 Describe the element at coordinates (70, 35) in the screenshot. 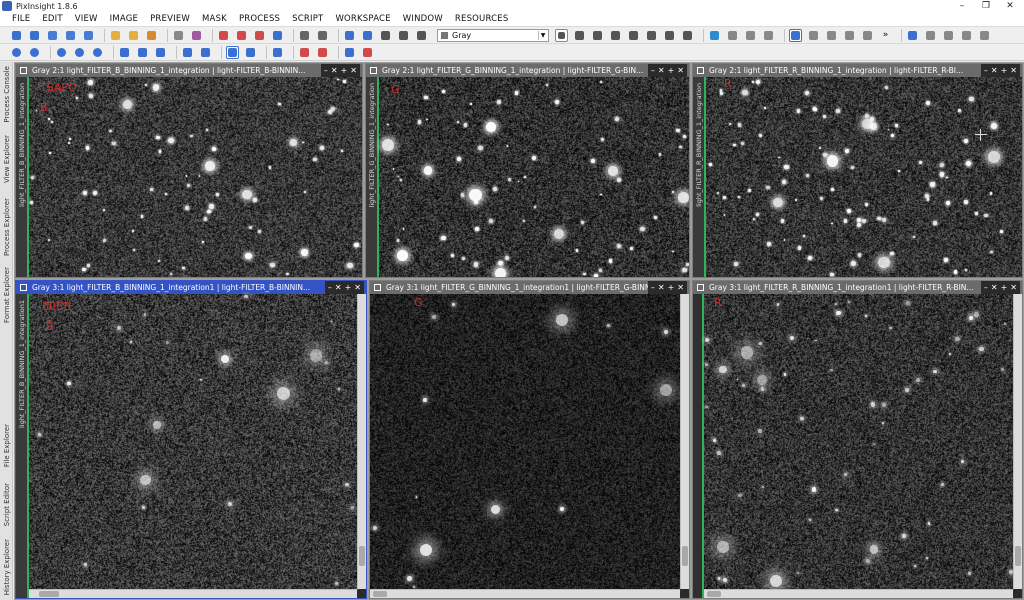

I see `triangle-icon` at that location.